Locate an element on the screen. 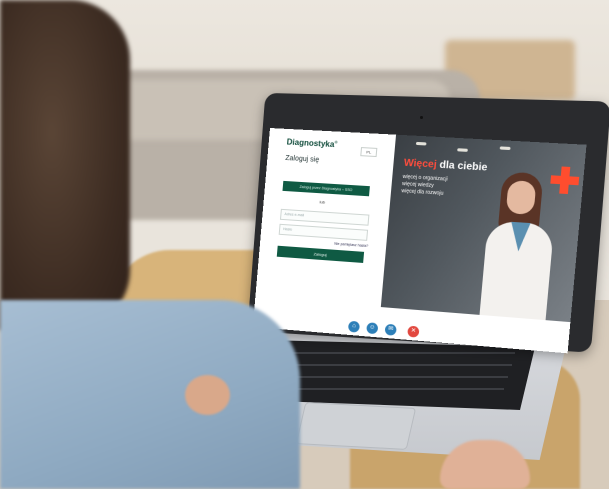 The width and height of the screenshot is (609, 489). laptop-trackpad is located at coordinates (356, 426).